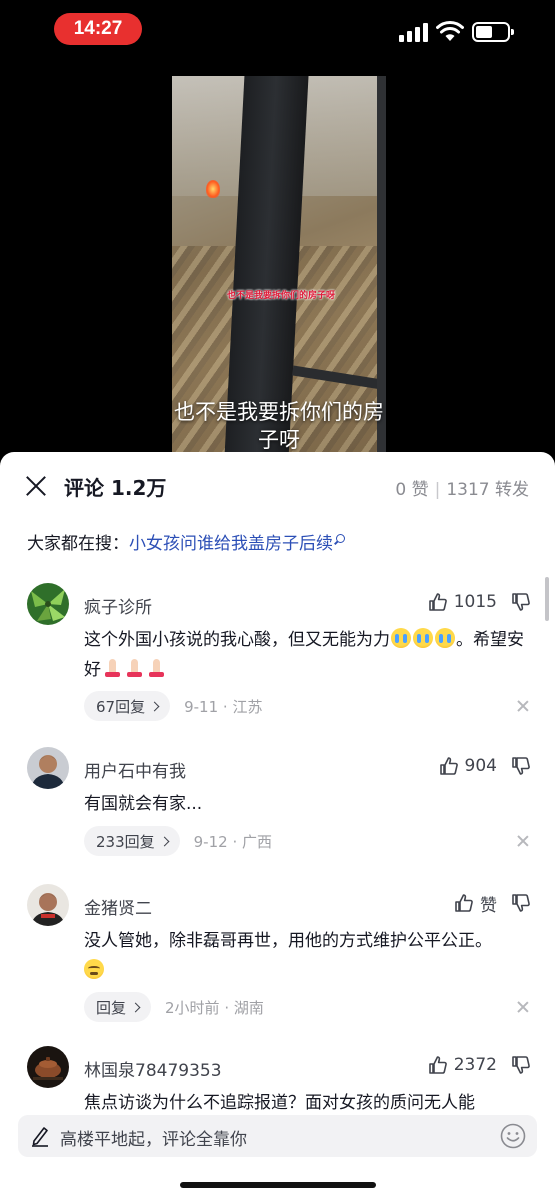 The height and width of the screenshot is (1200, 555). What do you see at coordinates (280, 296) in the screenshot?
I see `video-inline-subtitle: 也不是我要拆你们的房子呀` at bounding box center [280, 296].